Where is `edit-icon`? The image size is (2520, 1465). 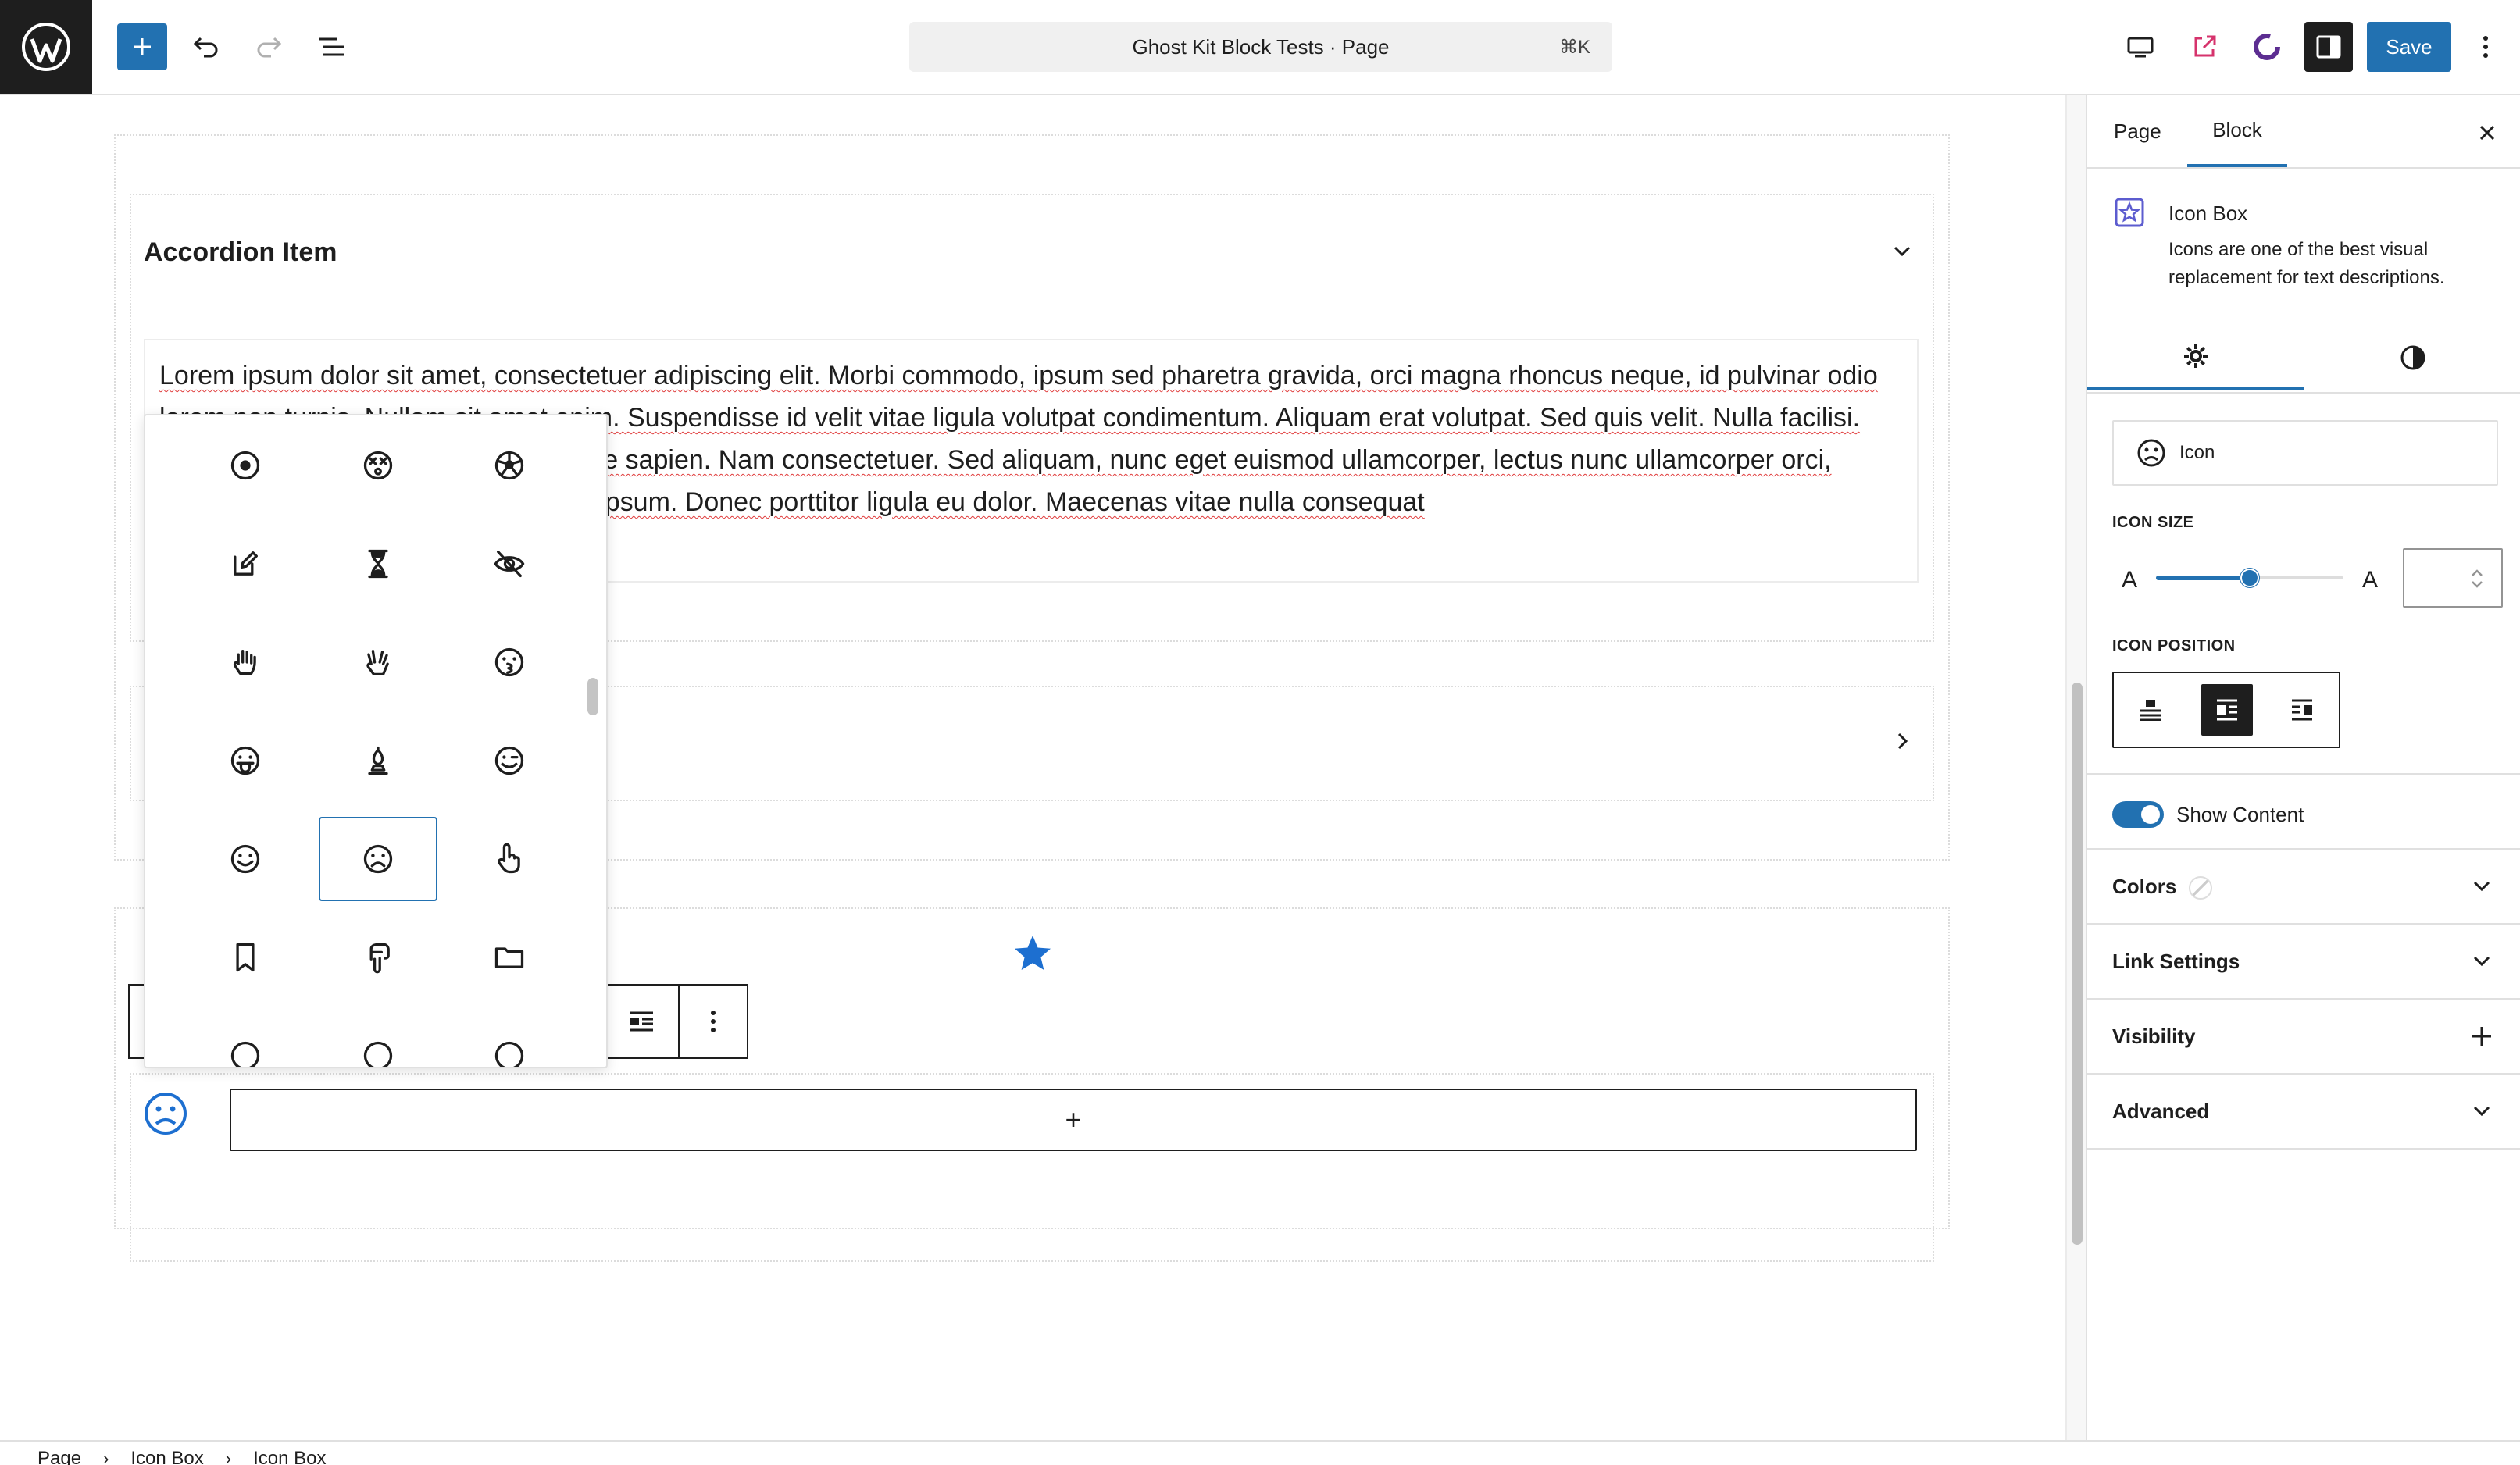 edit-icon is located at coordinates (245, 564).